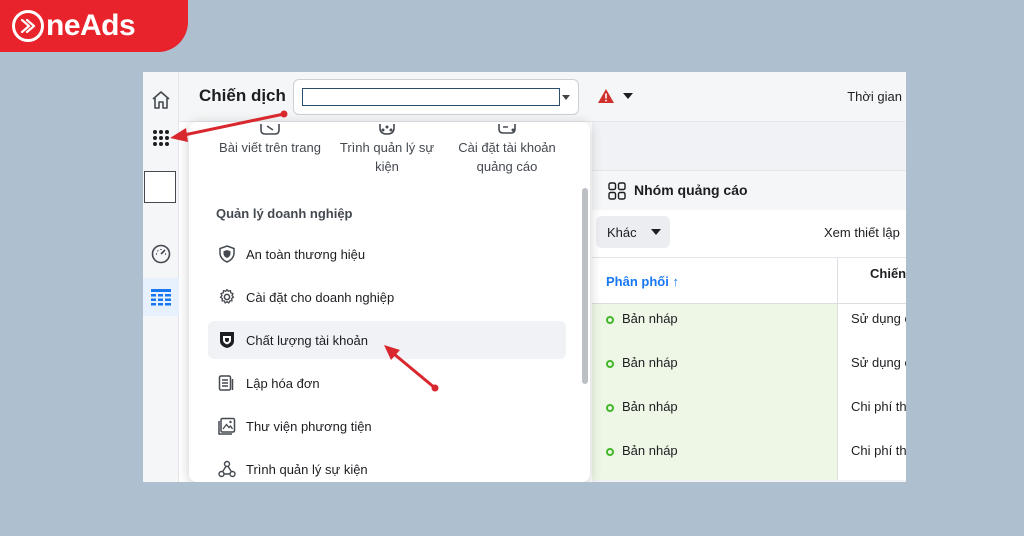  Describe the element at coordinates (622, 232) in the screenshot. I see `other-button-label: Khác` at that location.